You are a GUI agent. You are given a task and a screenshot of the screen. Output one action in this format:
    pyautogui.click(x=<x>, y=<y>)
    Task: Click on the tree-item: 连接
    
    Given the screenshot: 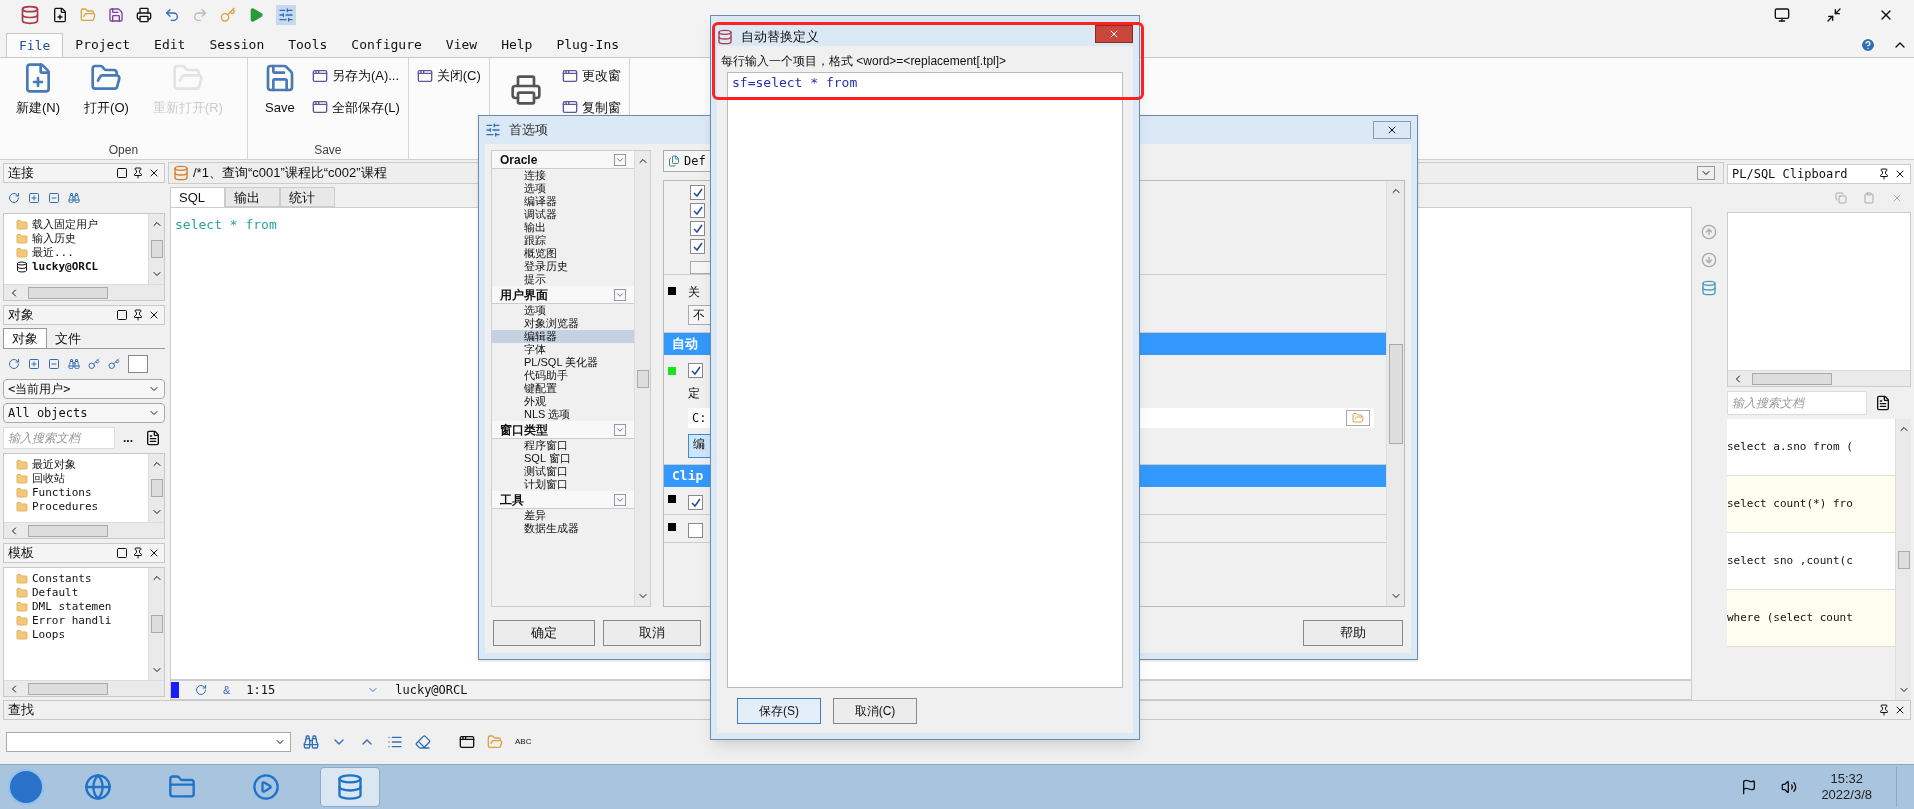 What is the action you would take?
    pyautogui.click(x=563, y=175)
    